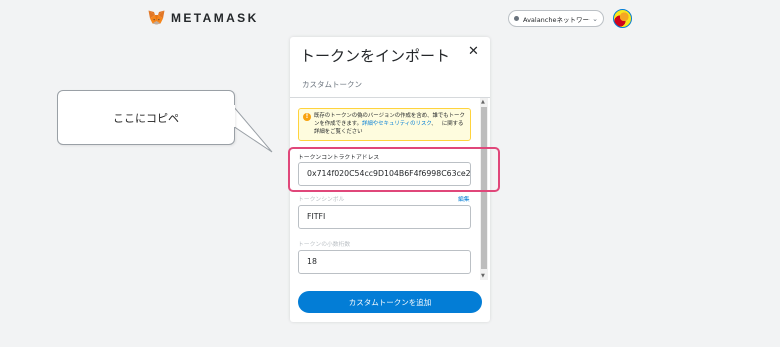 This screenshot has width=780, height=347. I want to click on token-decimals-label: トークンの小数桁数, so click(324, 245).